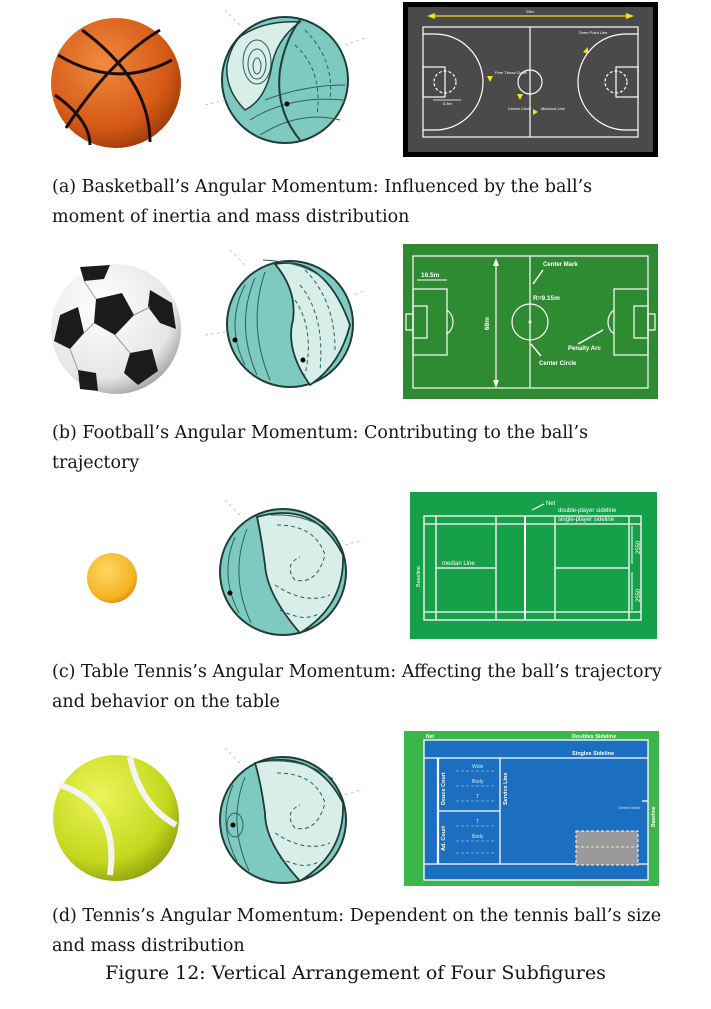 This screenshot has width=711, height=1009. What do you see at coordinates (520, 108) in the screenshot?
I see `bb-centre-label: Centre Circle` at bounding box center [520, 108].